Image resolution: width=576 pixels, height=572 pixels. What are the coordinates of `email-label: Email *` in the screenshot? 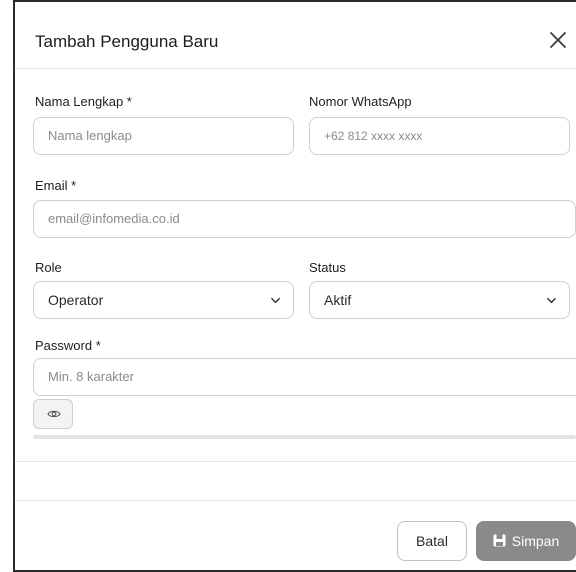 It's located at (56, 185).